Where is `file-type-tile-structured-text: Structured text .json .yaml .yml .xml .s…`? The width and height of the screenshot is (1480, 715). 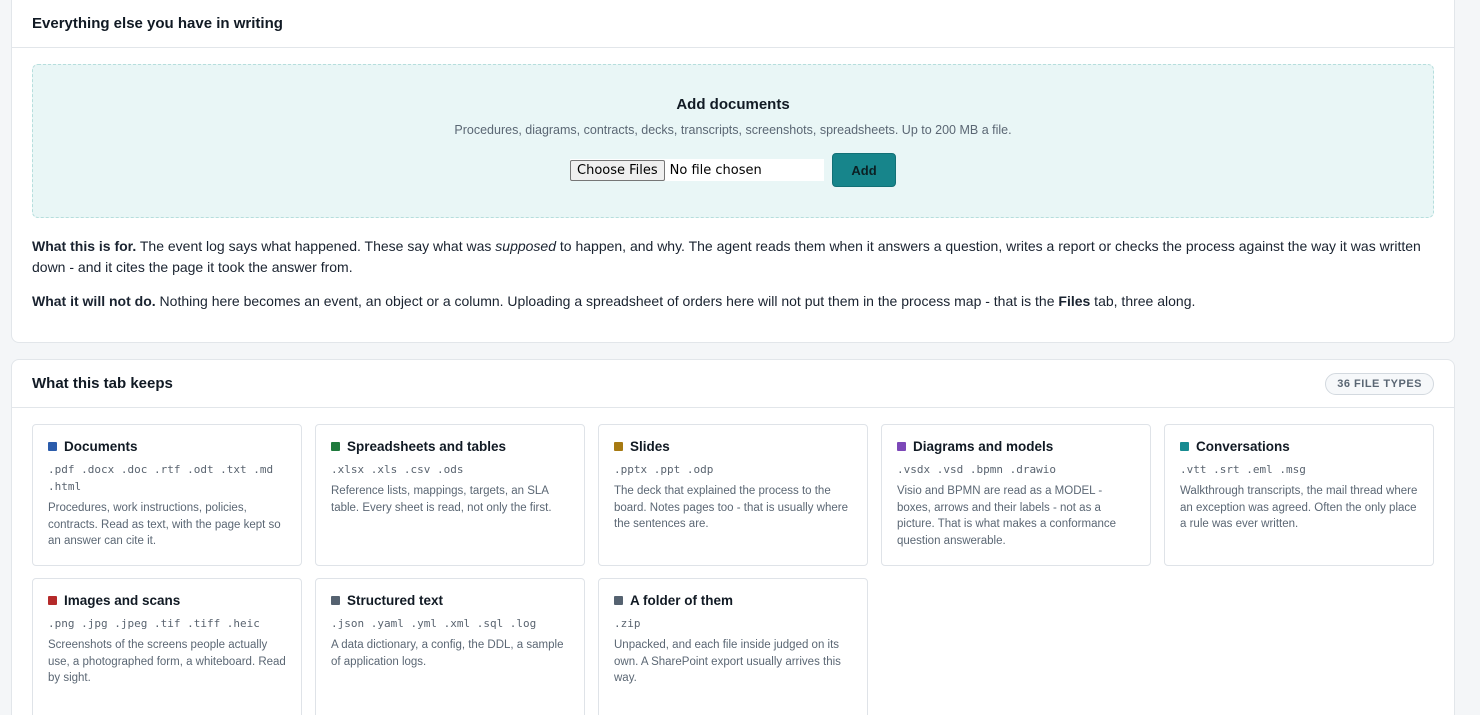
file-type-tile-structured-text: Structured text .json .yaml .yml .xml .s… is located at coordinates (450, 646).